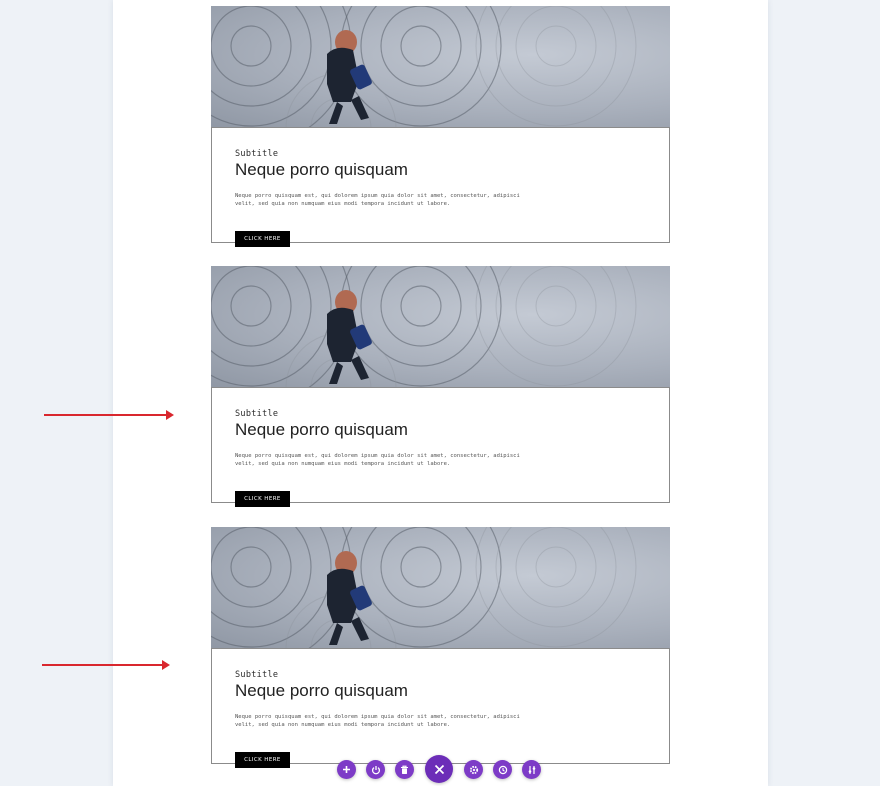  Describe the element at coordinates (375, 769) in the screenshot. I see `power-icon` at that location.